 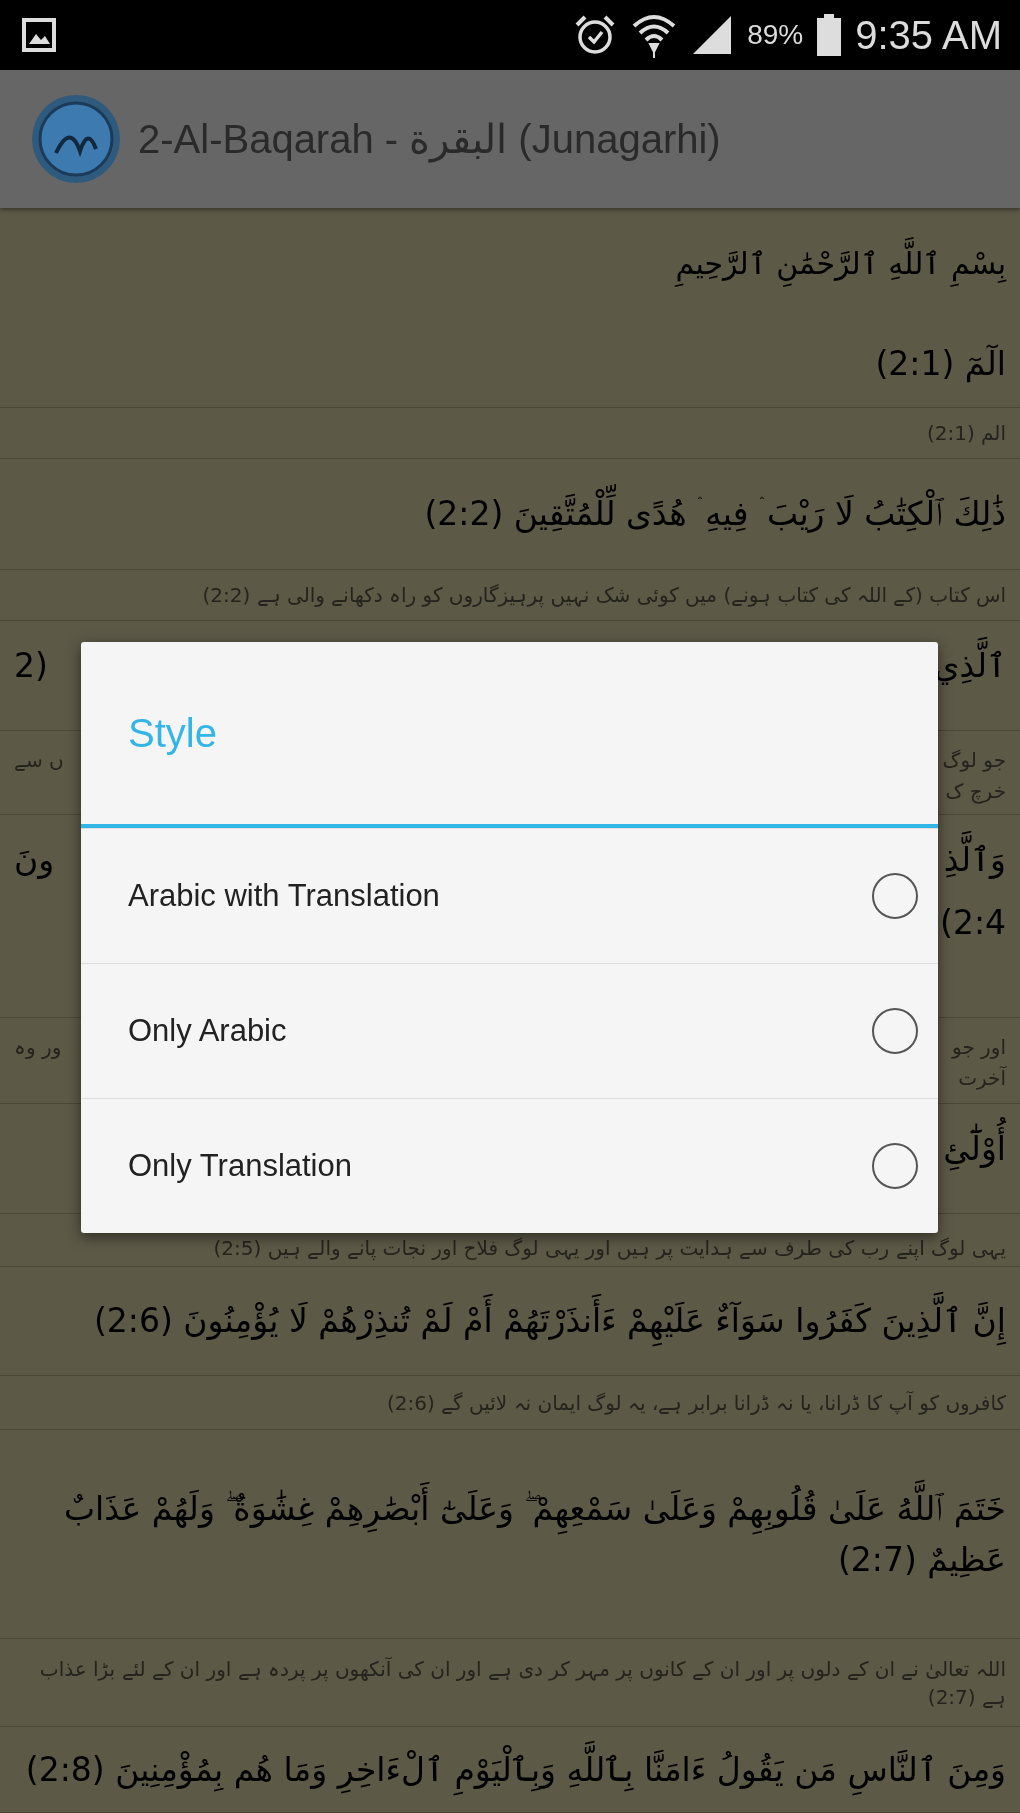 What do you see at coordinates (969, 666) in the screenshot?
I see `verse-text: ٱلَّذِي` at bounding box center [969, 666].